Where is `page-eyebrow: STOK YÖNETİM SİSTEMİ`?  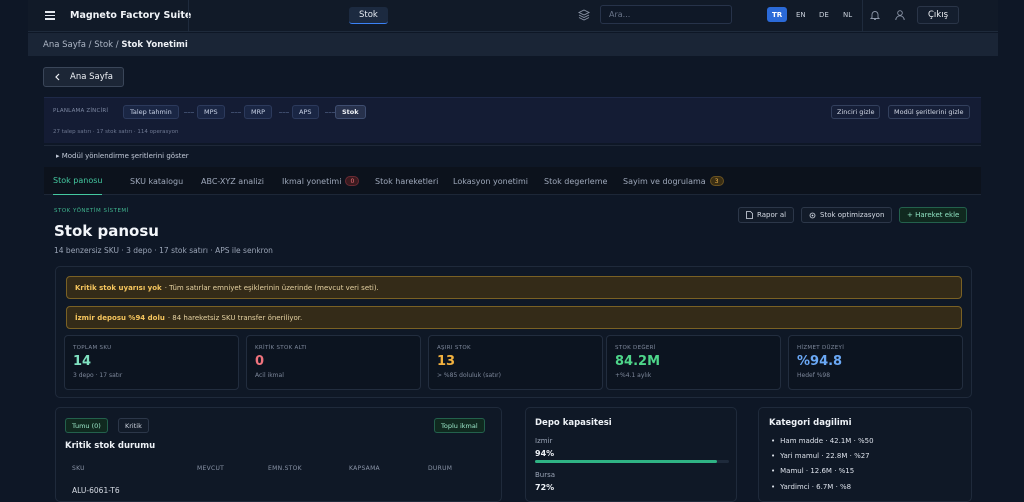 page-eyebrow: STOK YÖNETİM SİSTEMİ is located at coordinates (91, 211).